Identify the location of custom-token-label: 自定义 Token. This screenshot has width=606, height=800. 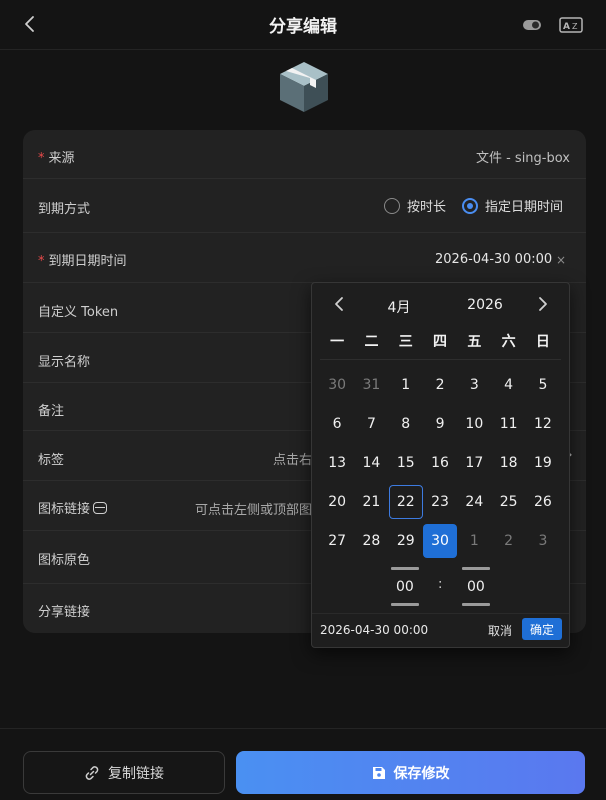
(78, 312).